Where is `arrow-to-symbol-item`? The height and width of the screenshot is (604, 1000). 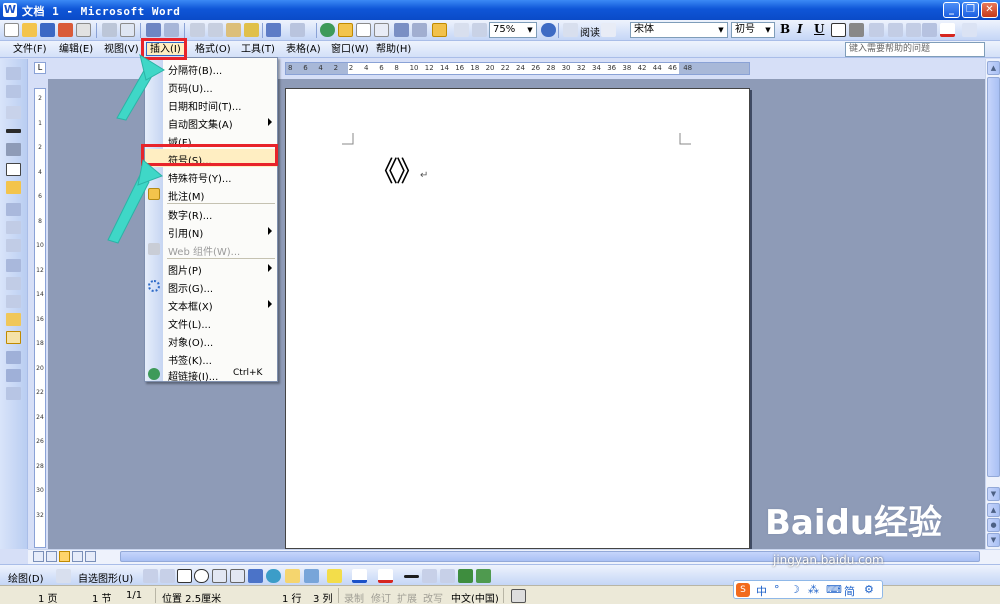 arrow-to-symbol-item is located at coordinates (135, 201).